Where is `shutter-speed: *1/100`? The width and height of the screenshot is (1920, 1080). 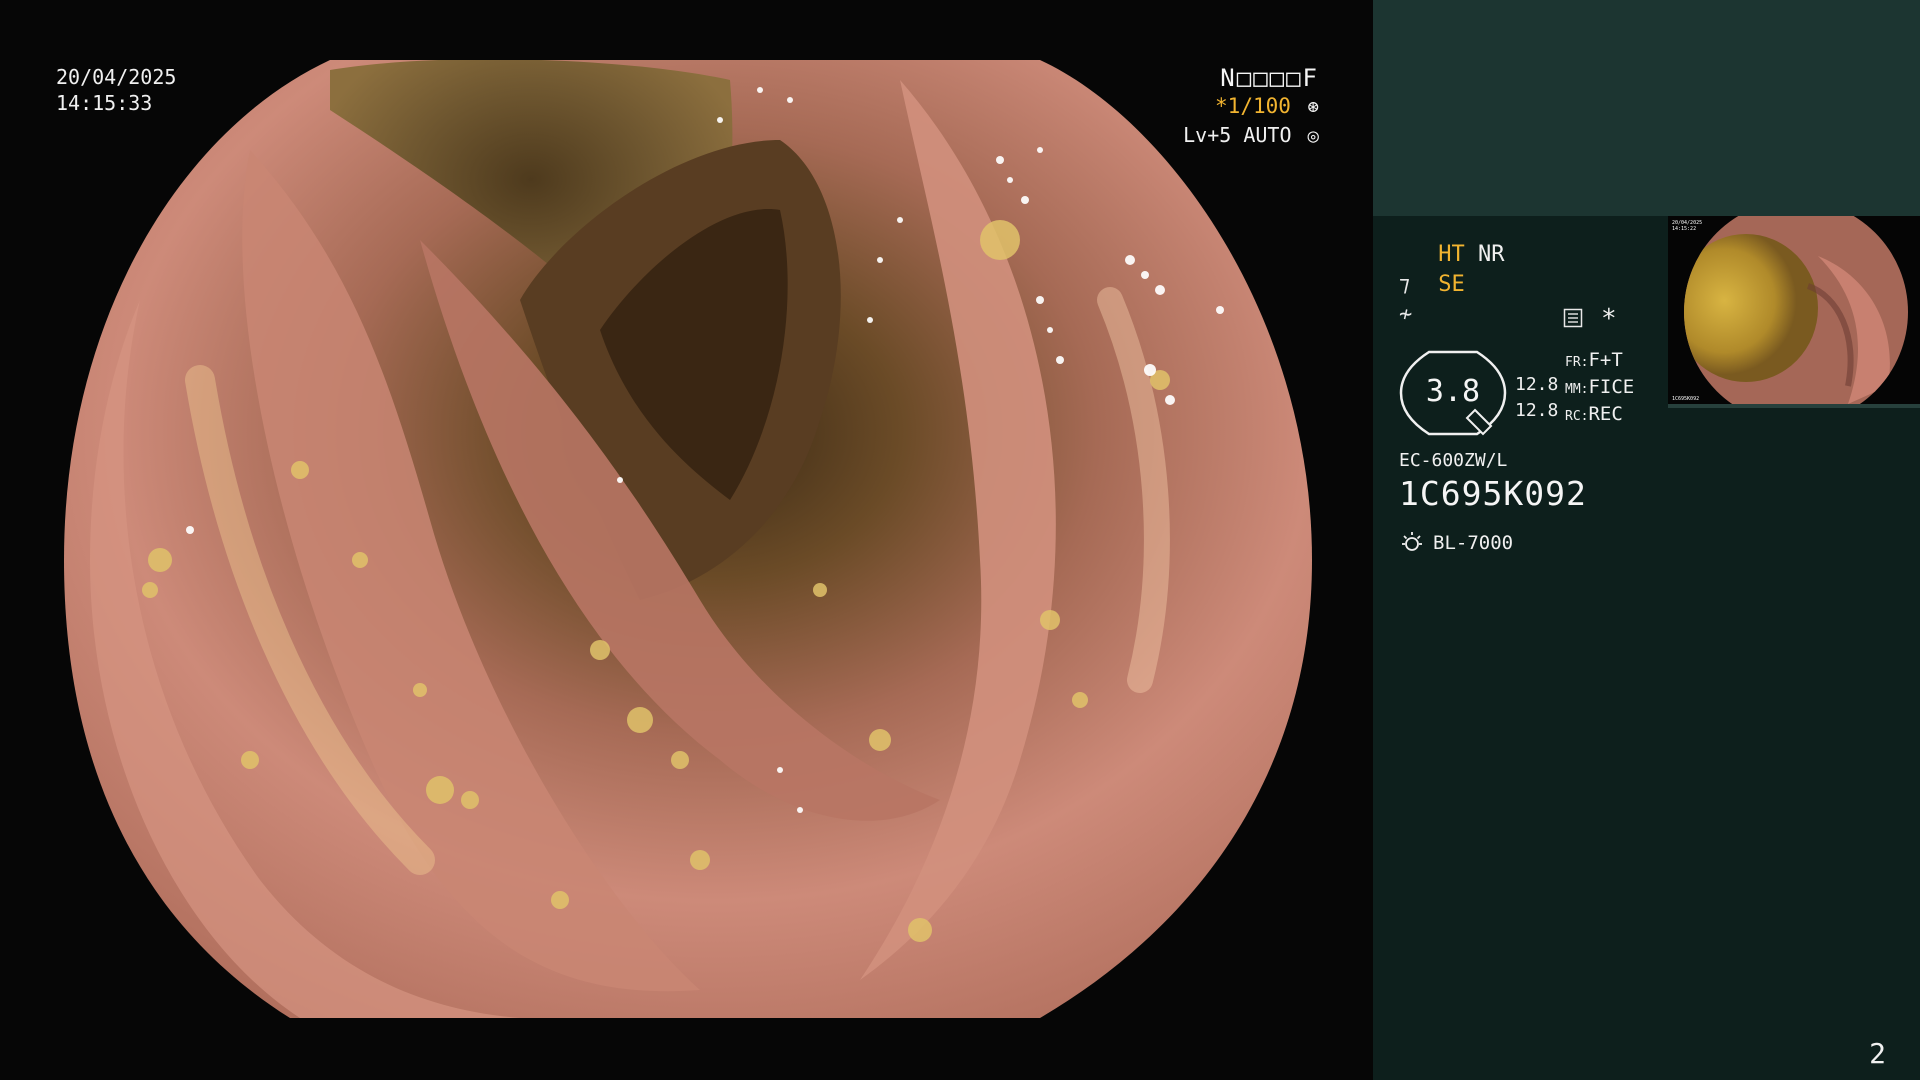
shutter-speed: *1/100 is located at coordinates (1253, 106).